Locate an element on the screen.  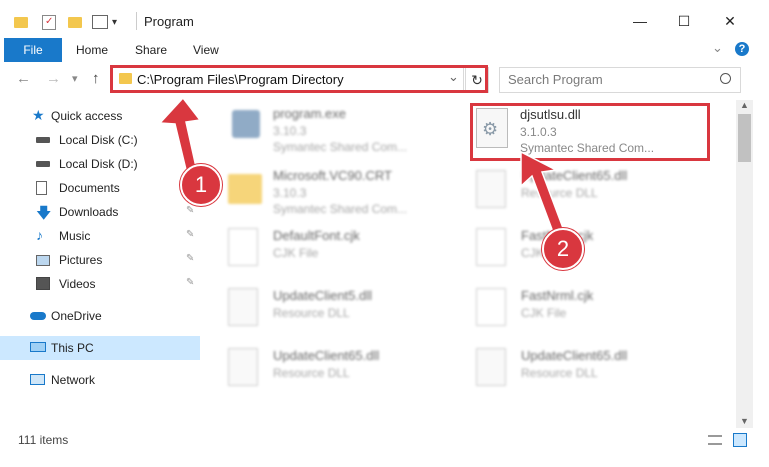
file-item-updateclient5-dll: UpdateClient5.dll Resource DLL is located at coordinates (330, 311).